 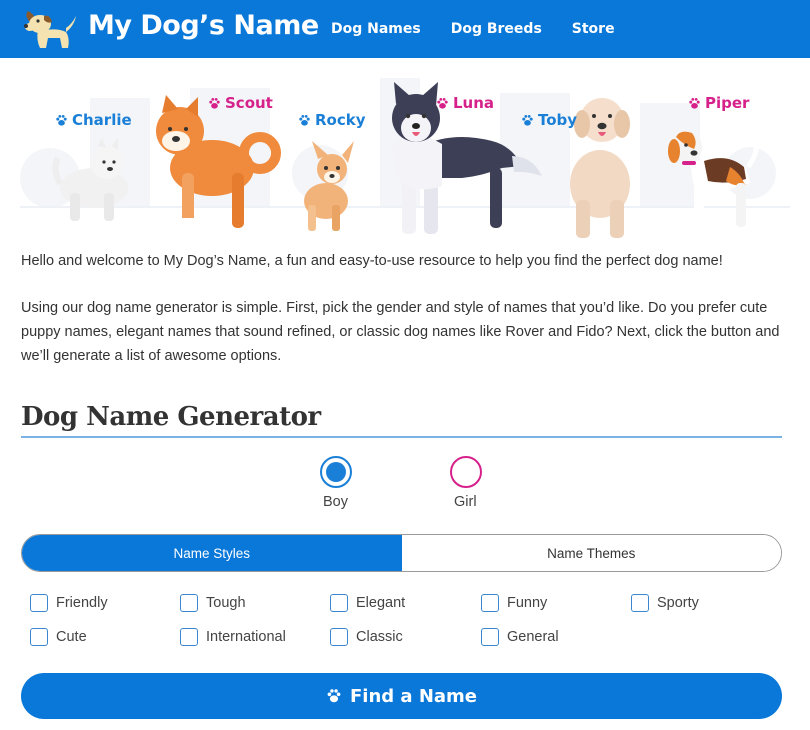 I want to click on nav-store: Store, so click(x=593, y=29).